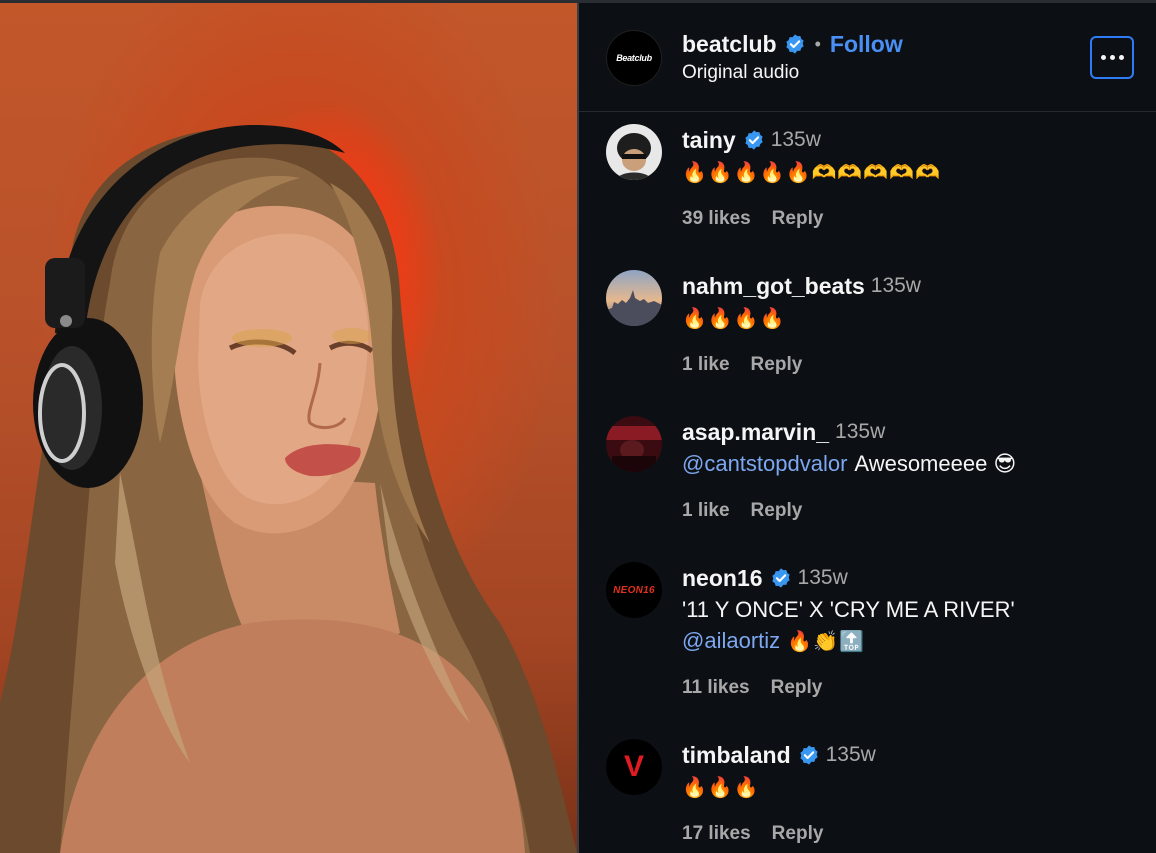 This screenshot has height=853, width=1156. What do you see at coordinates (773, 286) in the screenshot?
I see `comment-username: nahm_got_beats` at bounding box center [773, 286].